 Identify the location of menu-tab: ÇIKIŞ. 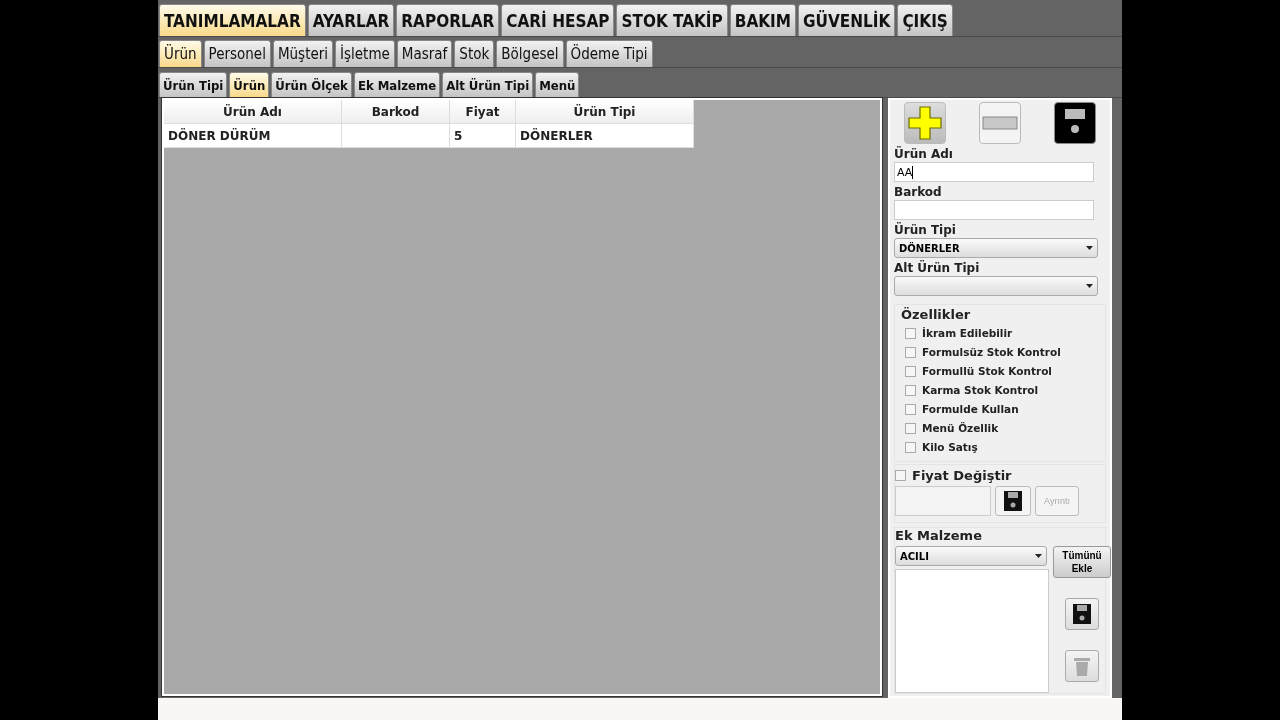
(925, 20).